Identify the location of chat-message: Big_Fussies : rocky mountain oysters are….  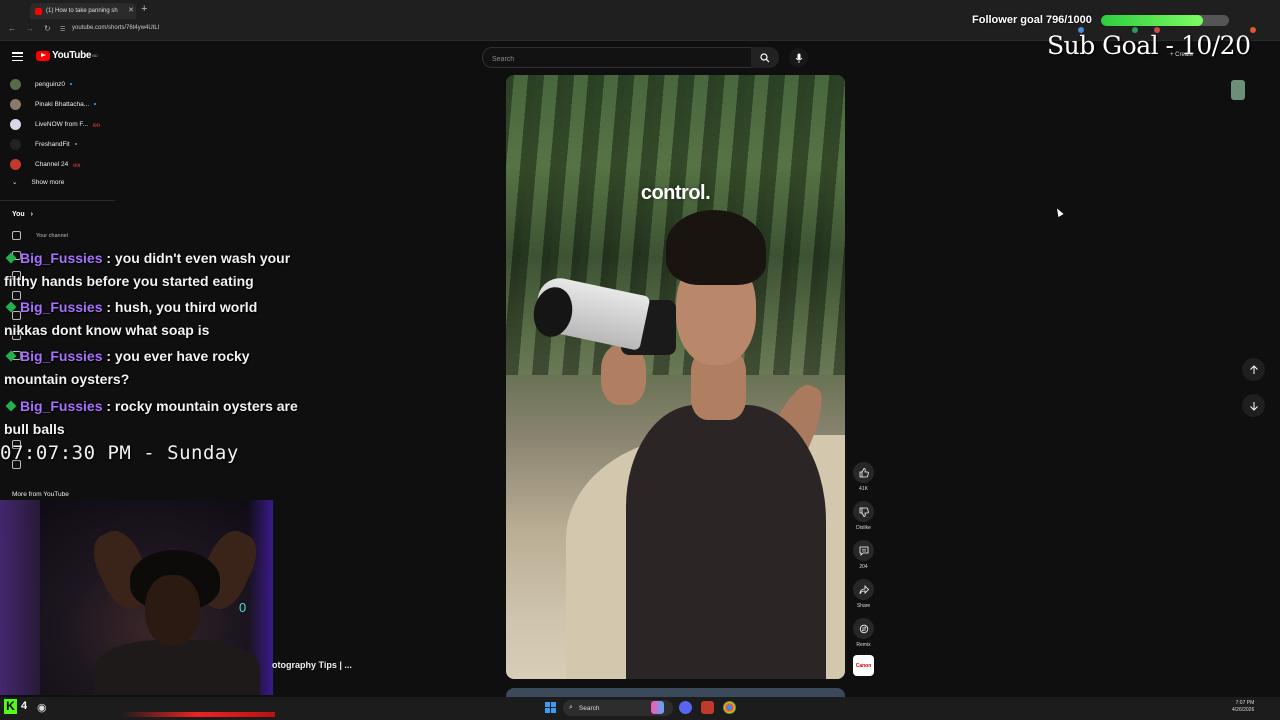
(154, 417).